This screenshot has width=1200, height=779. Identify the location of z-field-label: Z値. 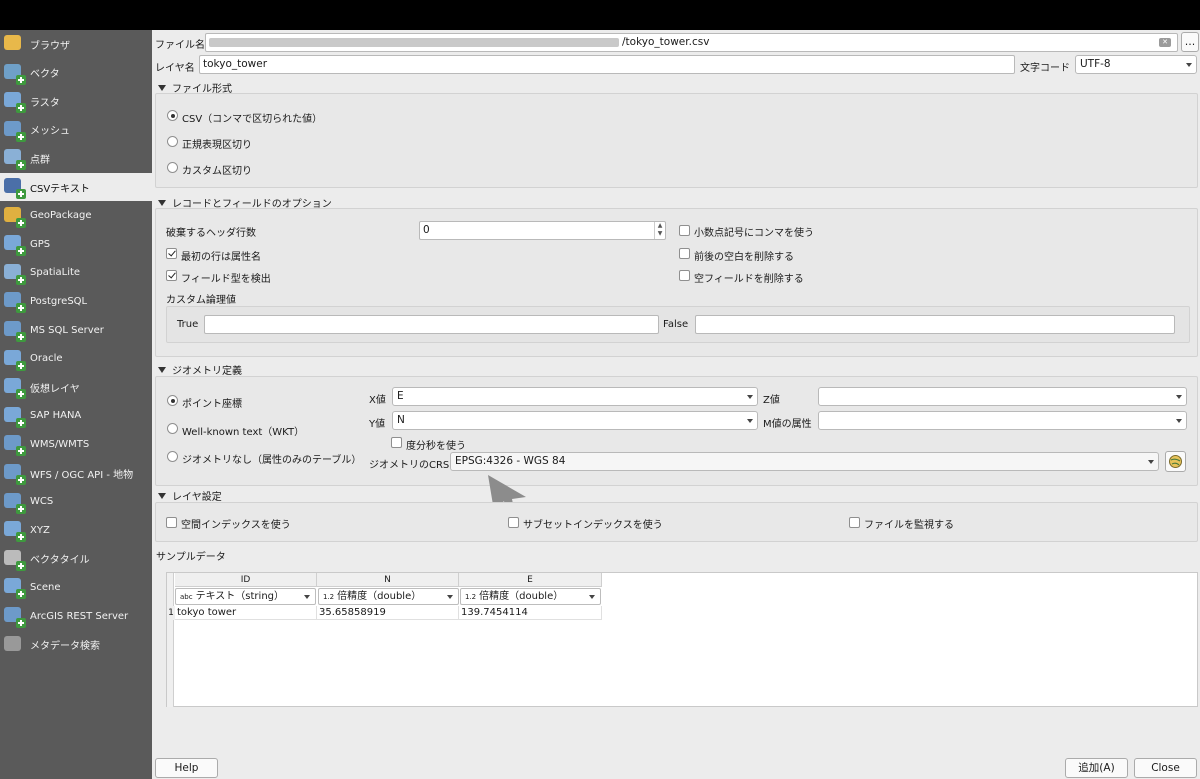
(771, 400).